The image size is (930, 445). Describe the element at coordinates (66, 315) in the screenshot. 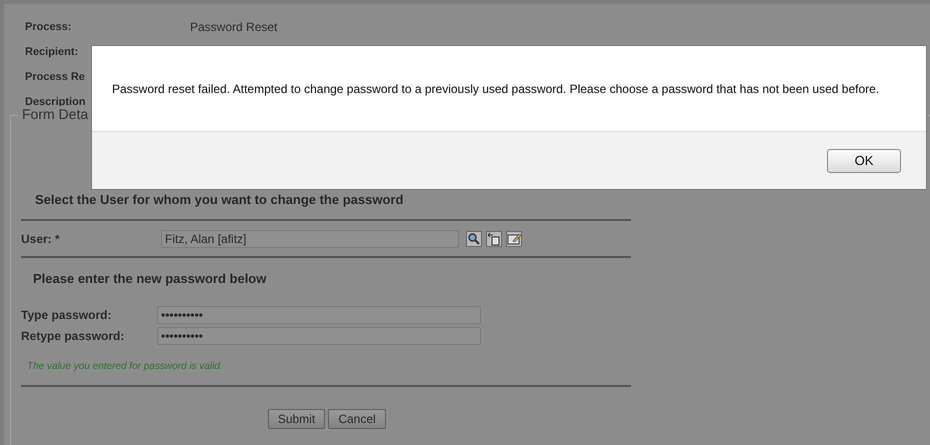

I see `field-label: Type password:` at that location.